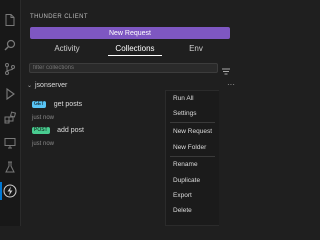 This screenshot has height=240, width=320. What do you see at coordinates (183, 98) in the screenshot?
I see `menu-item-run-all: Run All` at bounding box center [183, 98].